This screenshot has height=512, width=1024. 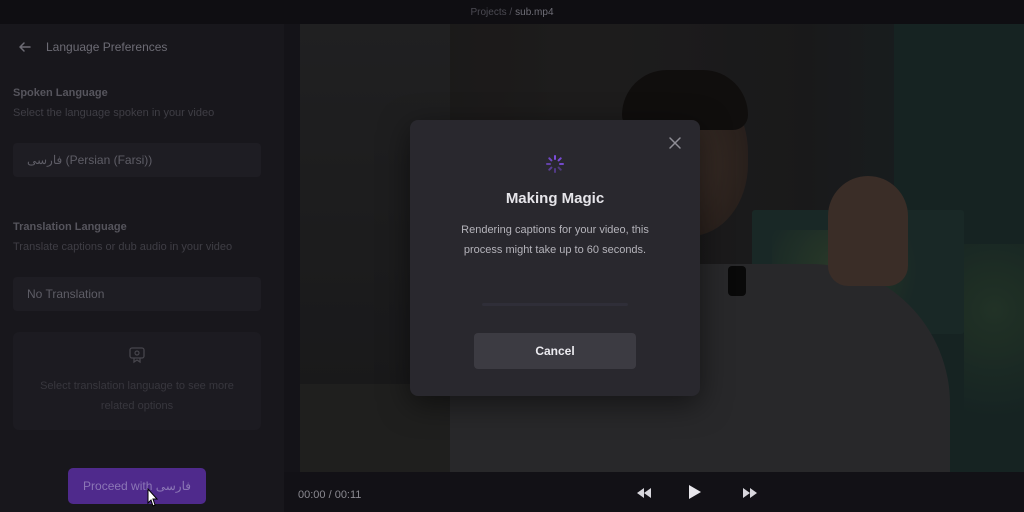 I want to click on title-bar: Projects / sub.mp4, so click(x=512, y=12).